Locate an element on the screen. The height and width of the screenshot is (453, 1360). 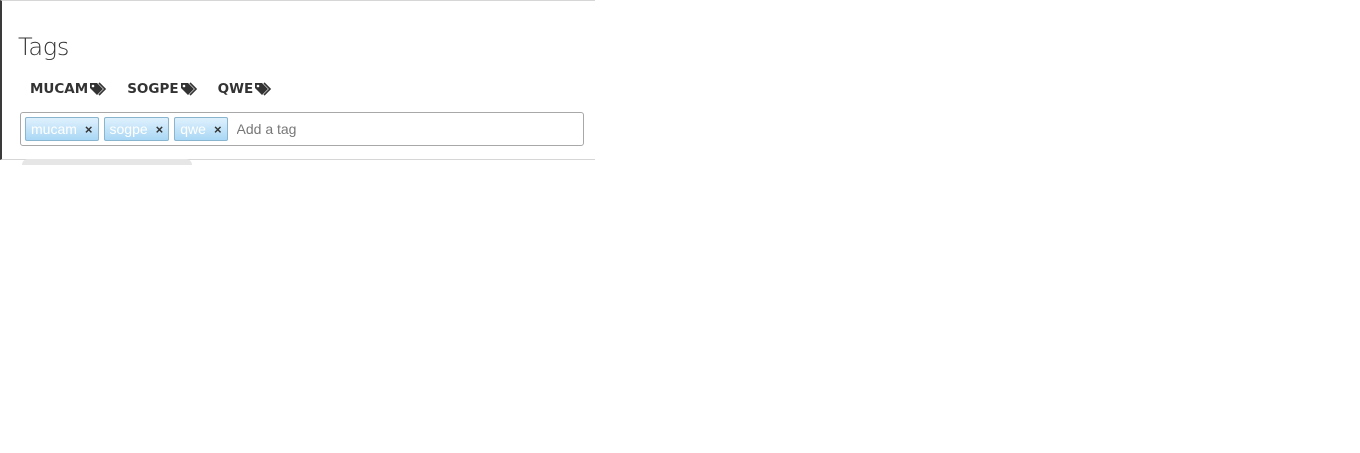
tag-chip-qwe: qwe × is located at coordinates (201, 129).